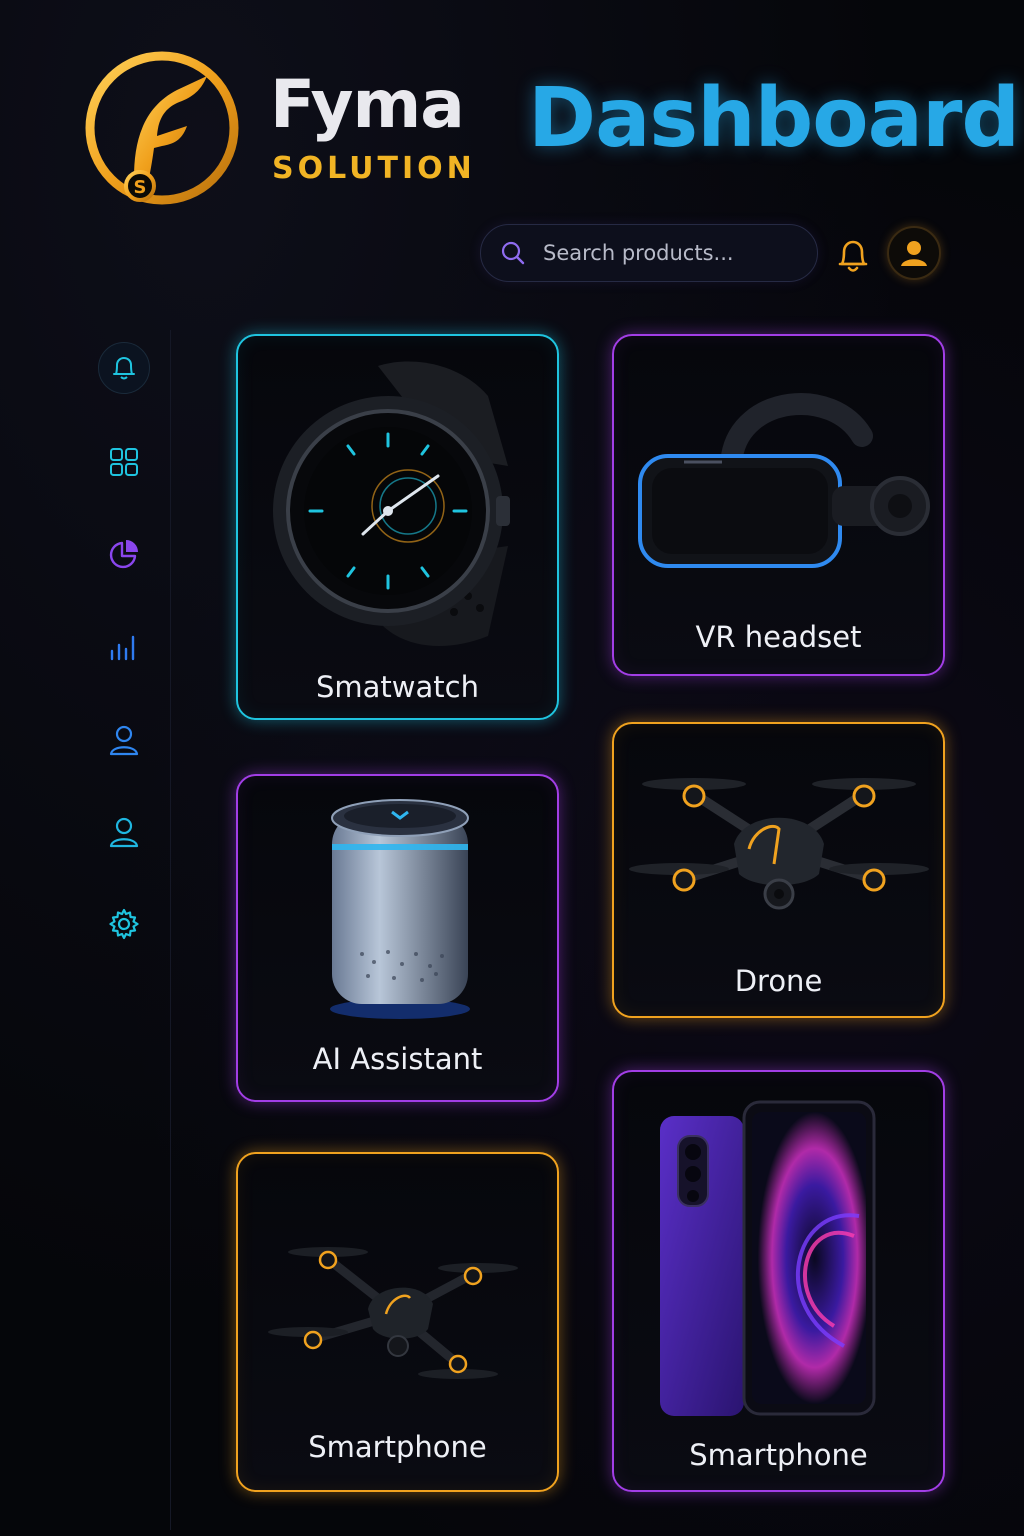 The image size is (1024, 1536). I want to click on product-card-vr-headset: VR headset, so click(778, 505).